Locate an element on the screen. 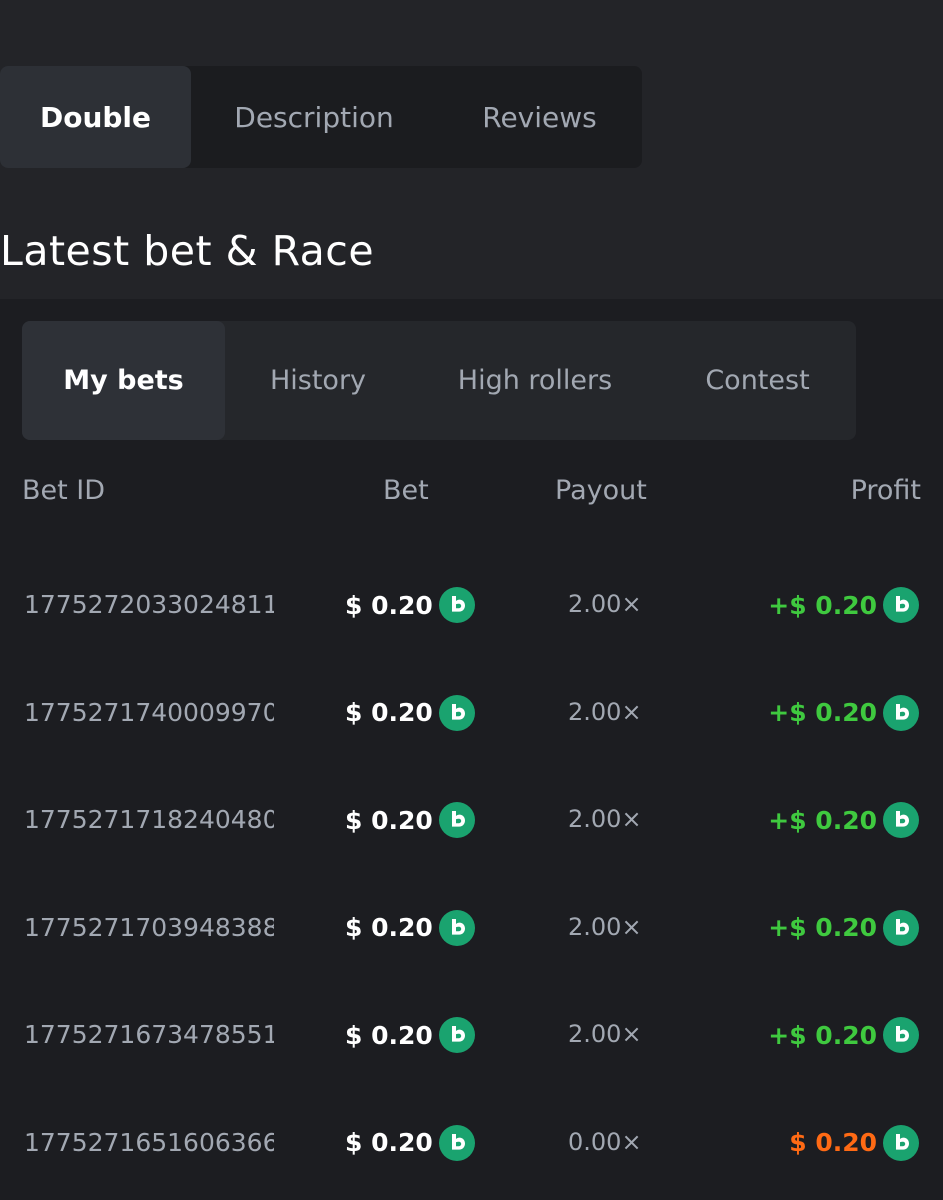  table-header: Bet ID Bet Payout Profit is located at coordinates (471, 495).